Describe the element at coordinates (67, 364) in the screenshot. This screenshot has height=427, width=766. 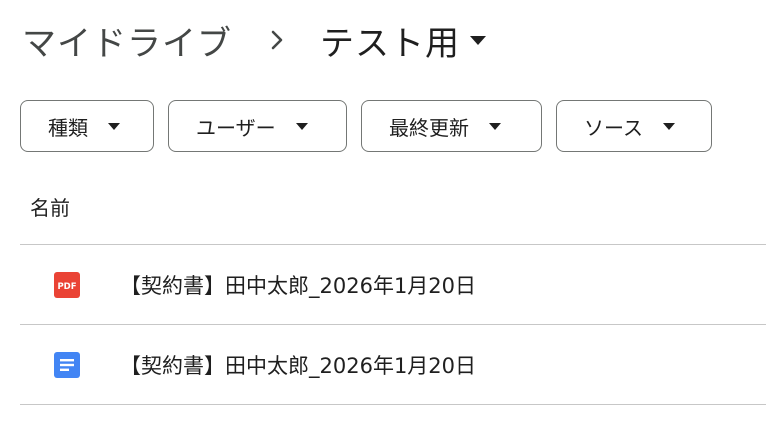
I see `google-docs-icon` at that location.